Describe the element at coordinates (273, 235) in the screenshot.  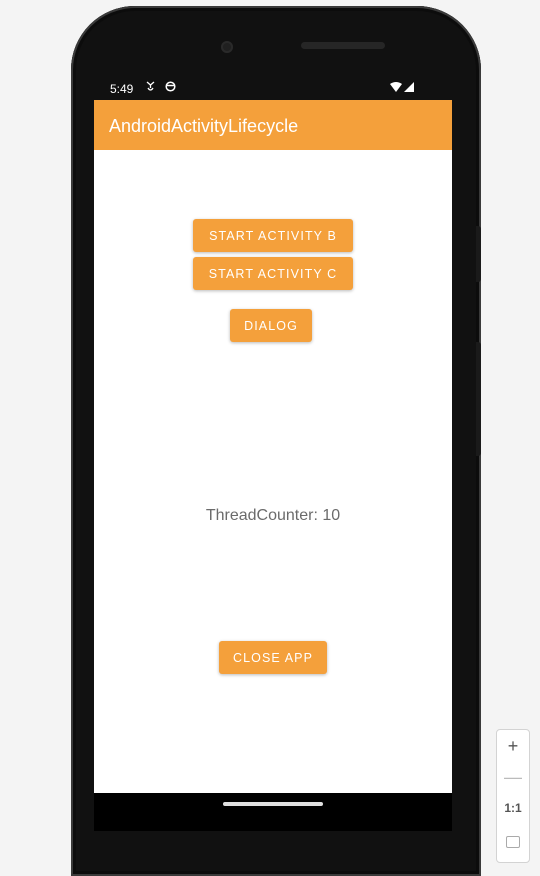
I see `start-activity-b-button: START ACTIVITY B` at that location.